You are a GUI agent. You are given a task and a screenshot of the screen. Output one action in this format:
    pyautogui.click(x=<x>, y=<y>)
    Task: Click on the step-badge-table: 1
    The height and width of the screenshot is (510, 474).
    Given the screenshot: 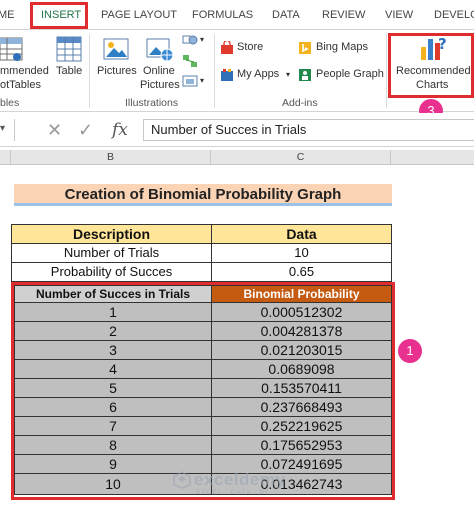 What is the action you would take?
    pyautogui.click(x=410, y=351)
    